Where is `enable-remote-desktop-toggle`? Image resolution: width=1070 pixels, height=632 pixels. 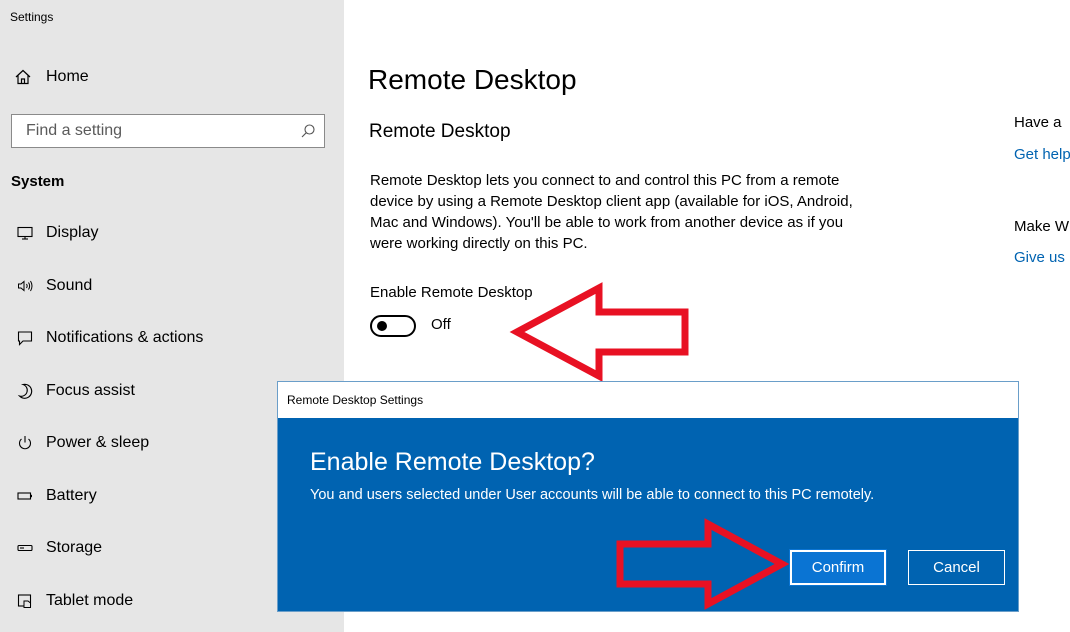
enable-remote-desktop-toggle is located at coordinates (393, 326).